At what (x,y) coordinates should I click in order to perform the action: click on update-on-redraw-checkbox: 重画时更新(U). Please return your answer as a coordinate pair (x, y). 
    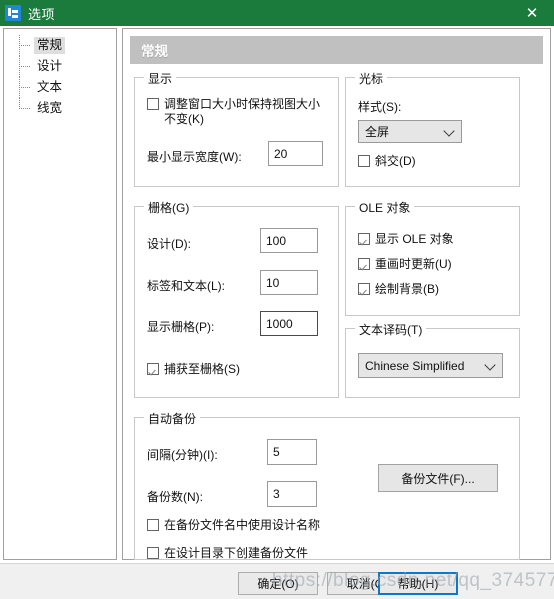
    Looking at the image, I should click on (405, 264).